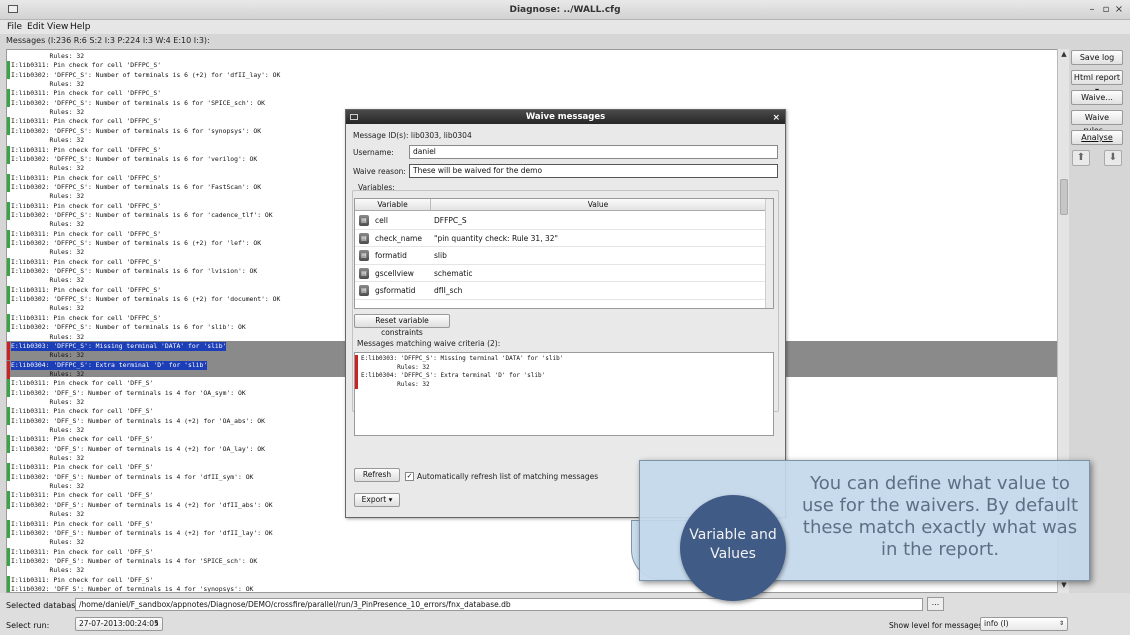 This screenshot has width=1130, height=635. I want to click on export-button: Export ▾, so click(377, 500).